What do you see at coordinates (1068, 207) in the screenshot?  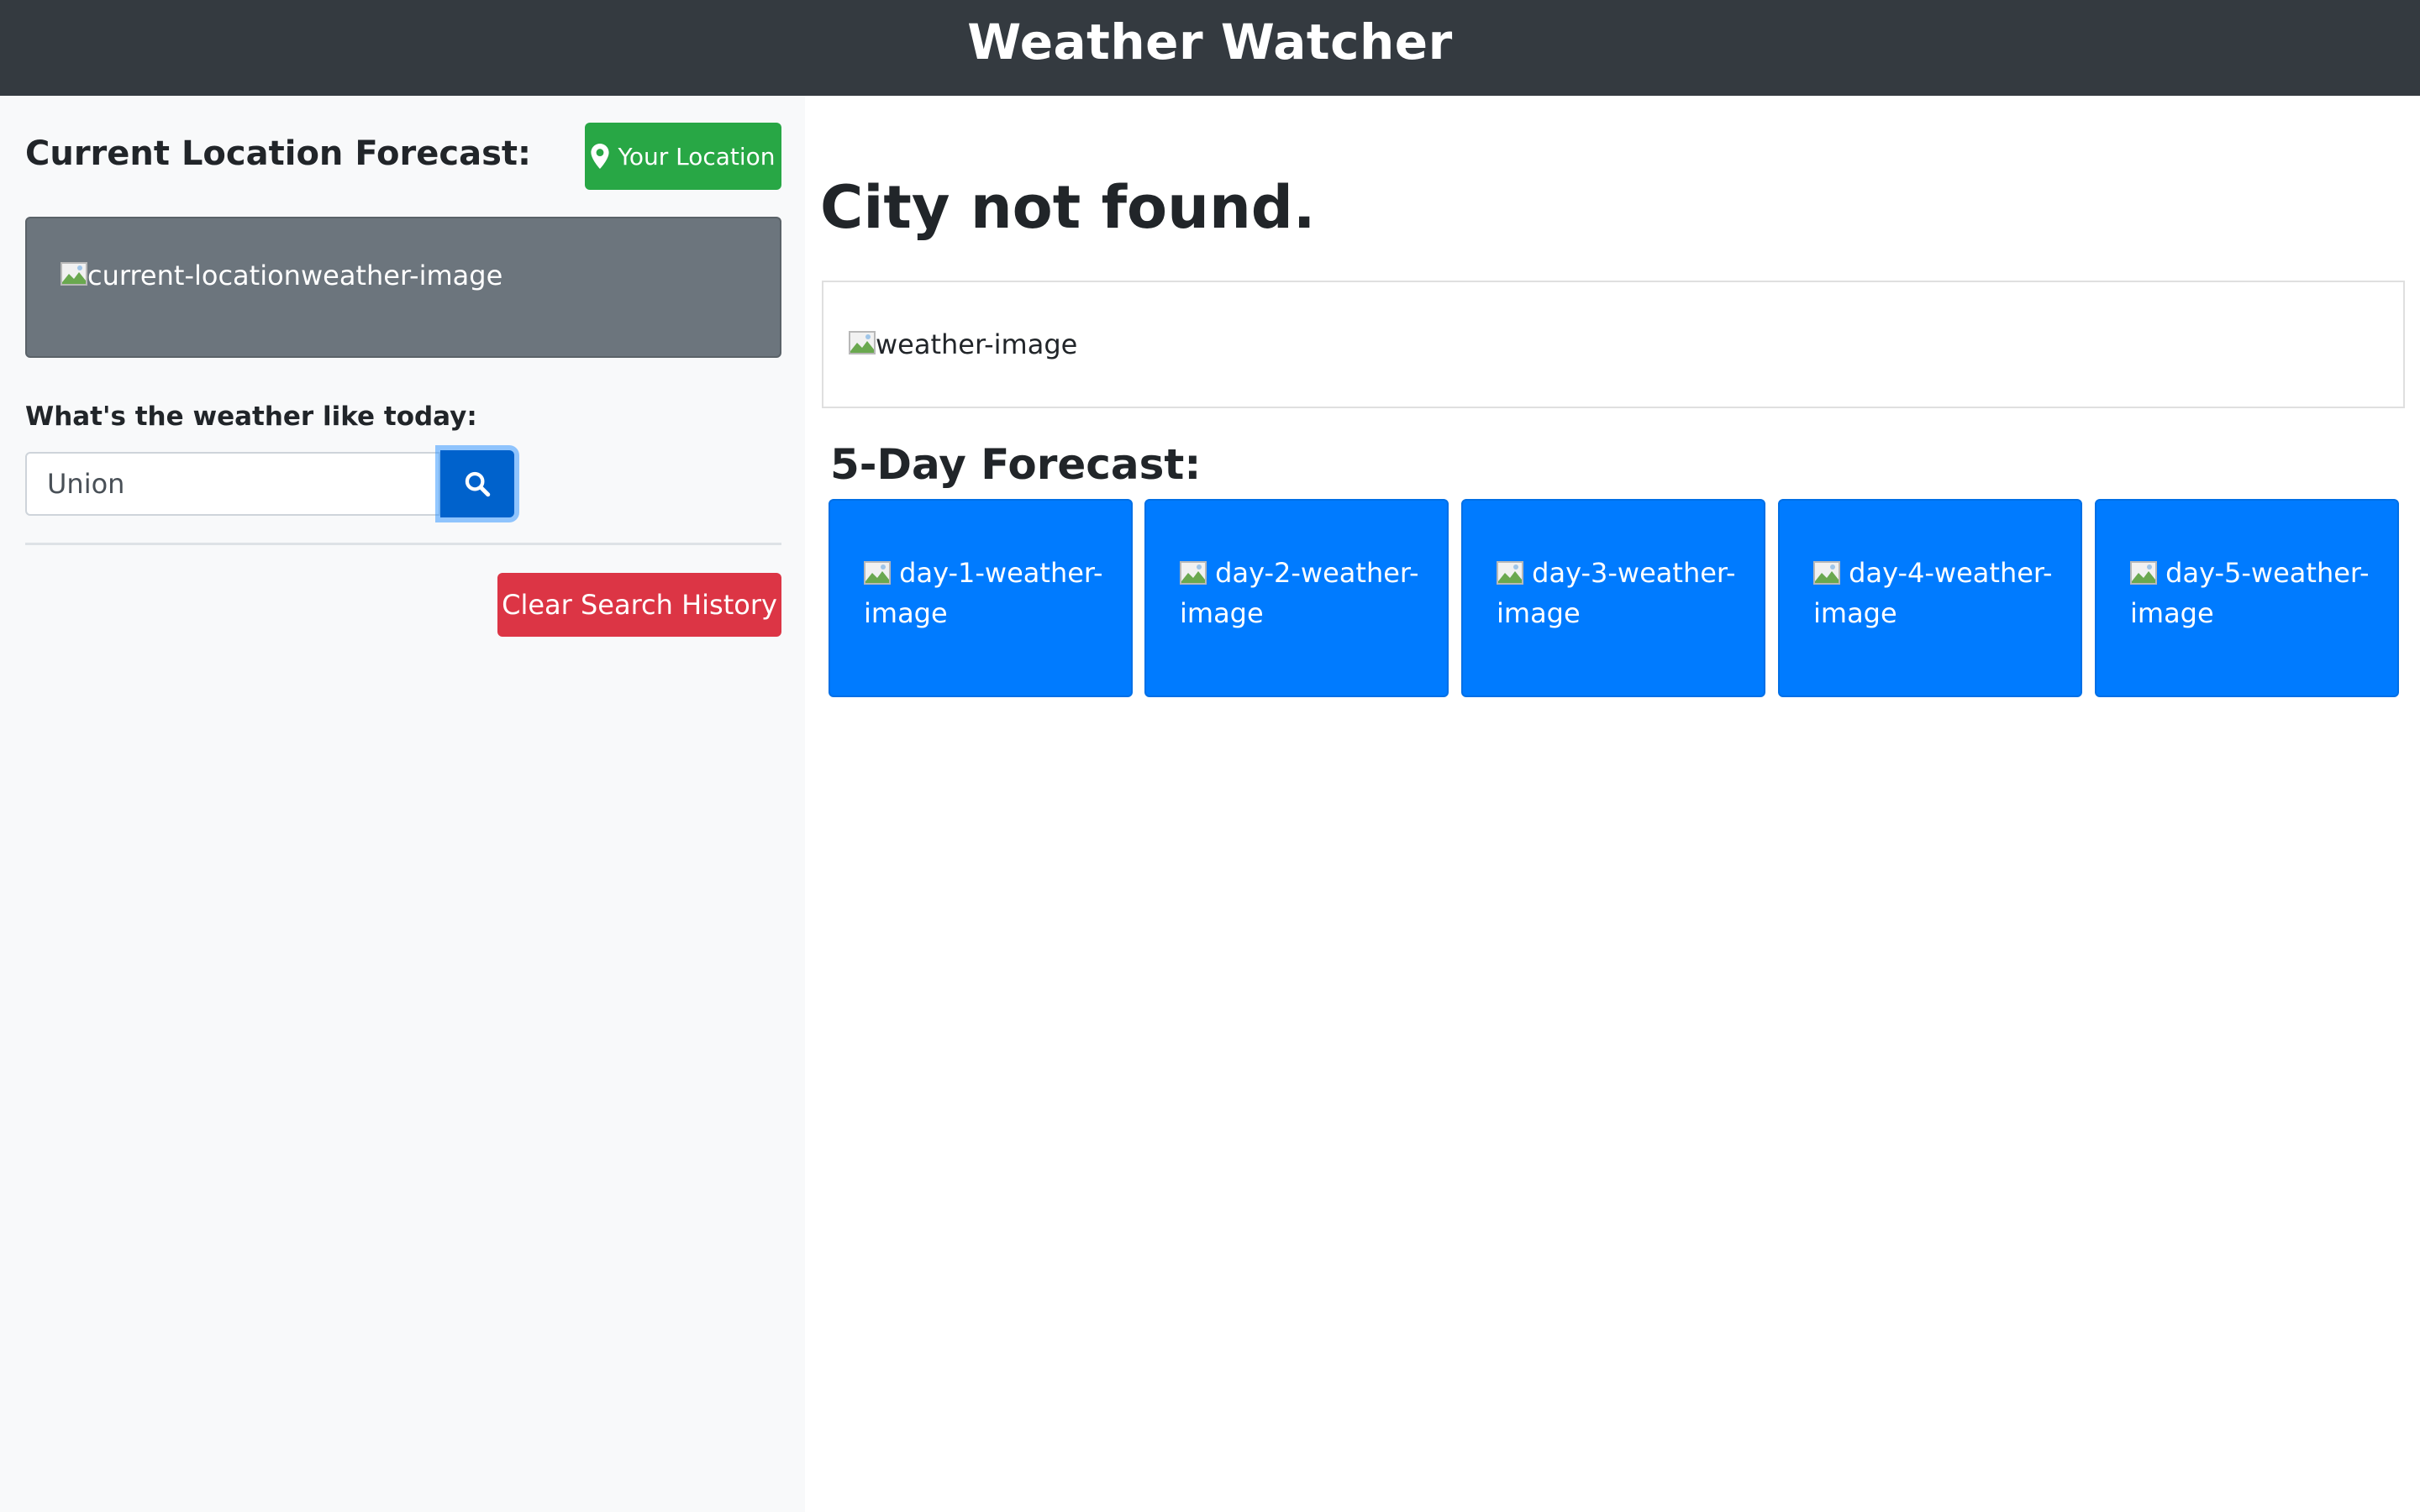 I see `city-title: City not found.` at bounding box center [1068, 207].